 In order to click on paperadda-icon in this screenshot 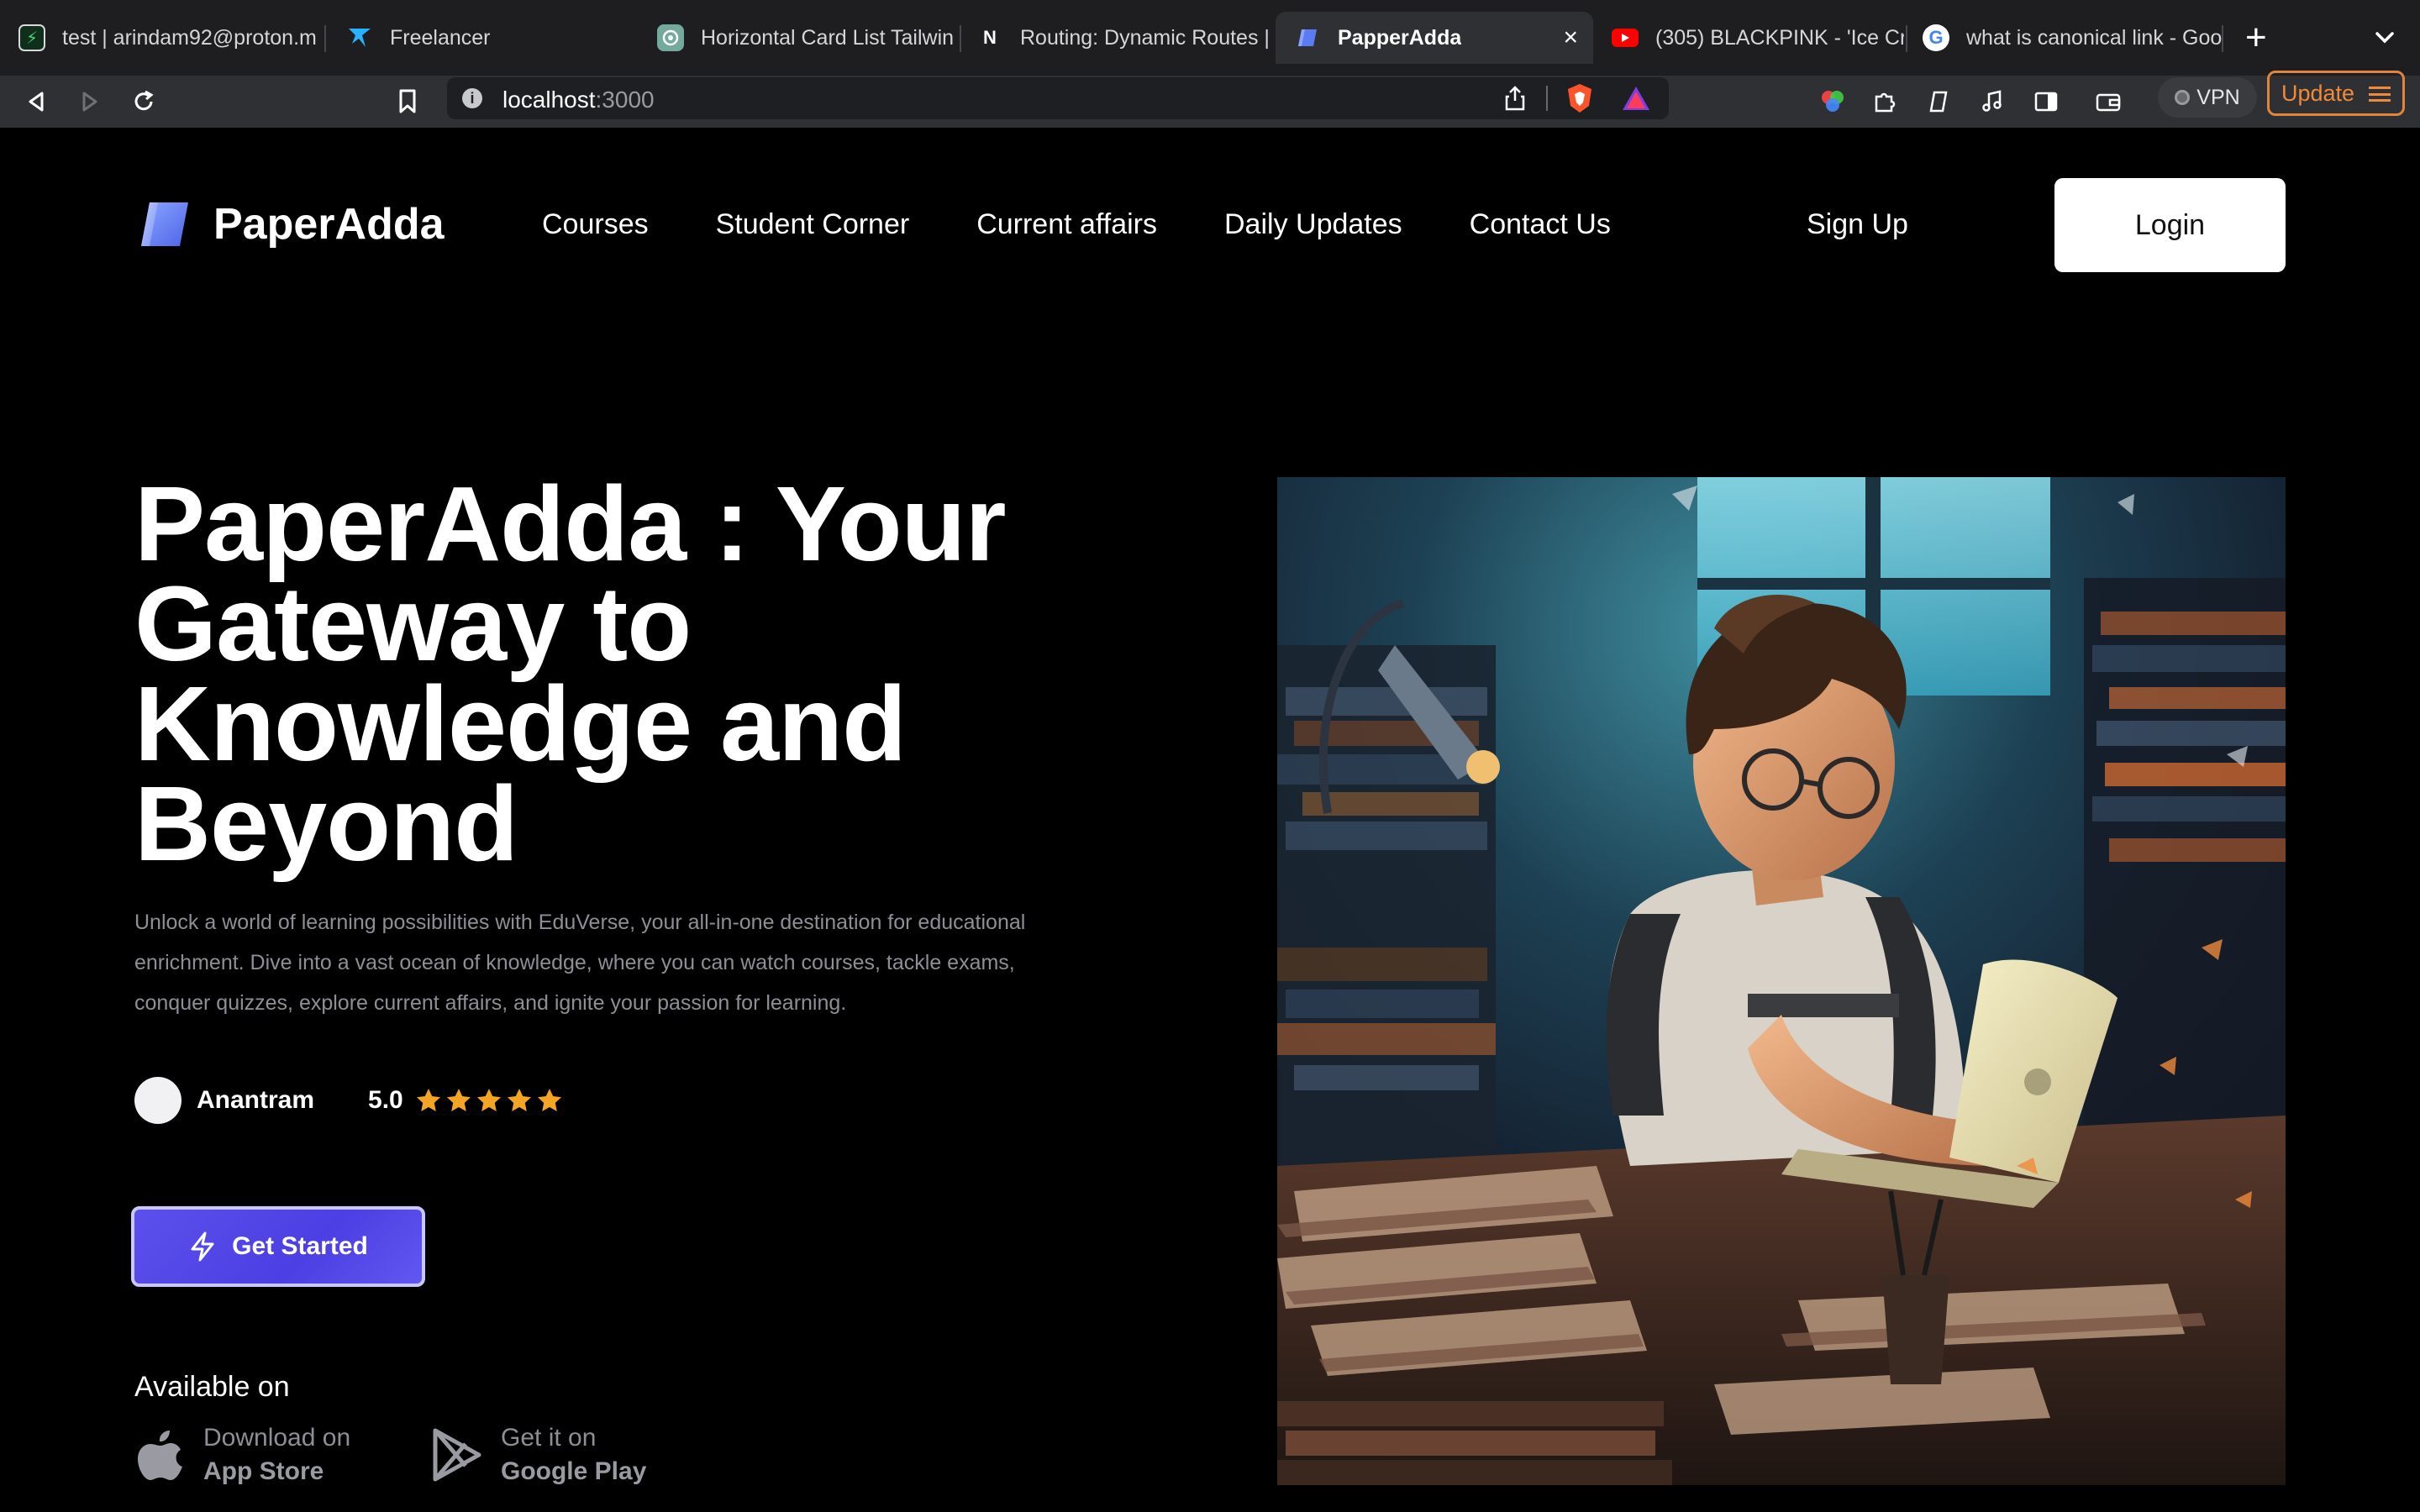, I will do `click(1307, 37)`.